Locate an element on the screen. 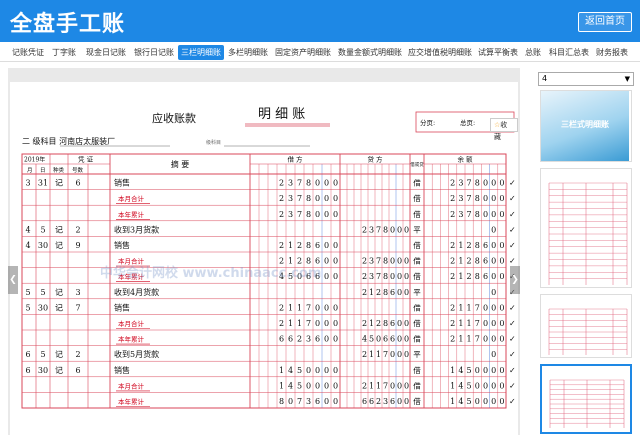 Image resolution: width=640 pixels, height=439 pixels. secondary-subject-label: 级科目 is located at coordinates (213, 142).